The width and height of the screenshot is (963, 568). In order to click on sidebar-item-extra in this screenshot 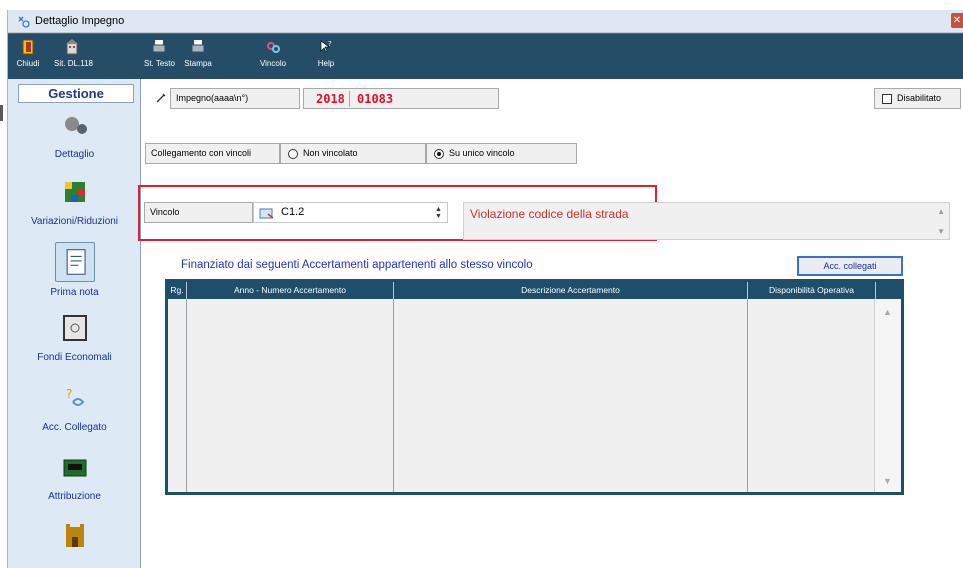, I will do `click(74, 539)`.